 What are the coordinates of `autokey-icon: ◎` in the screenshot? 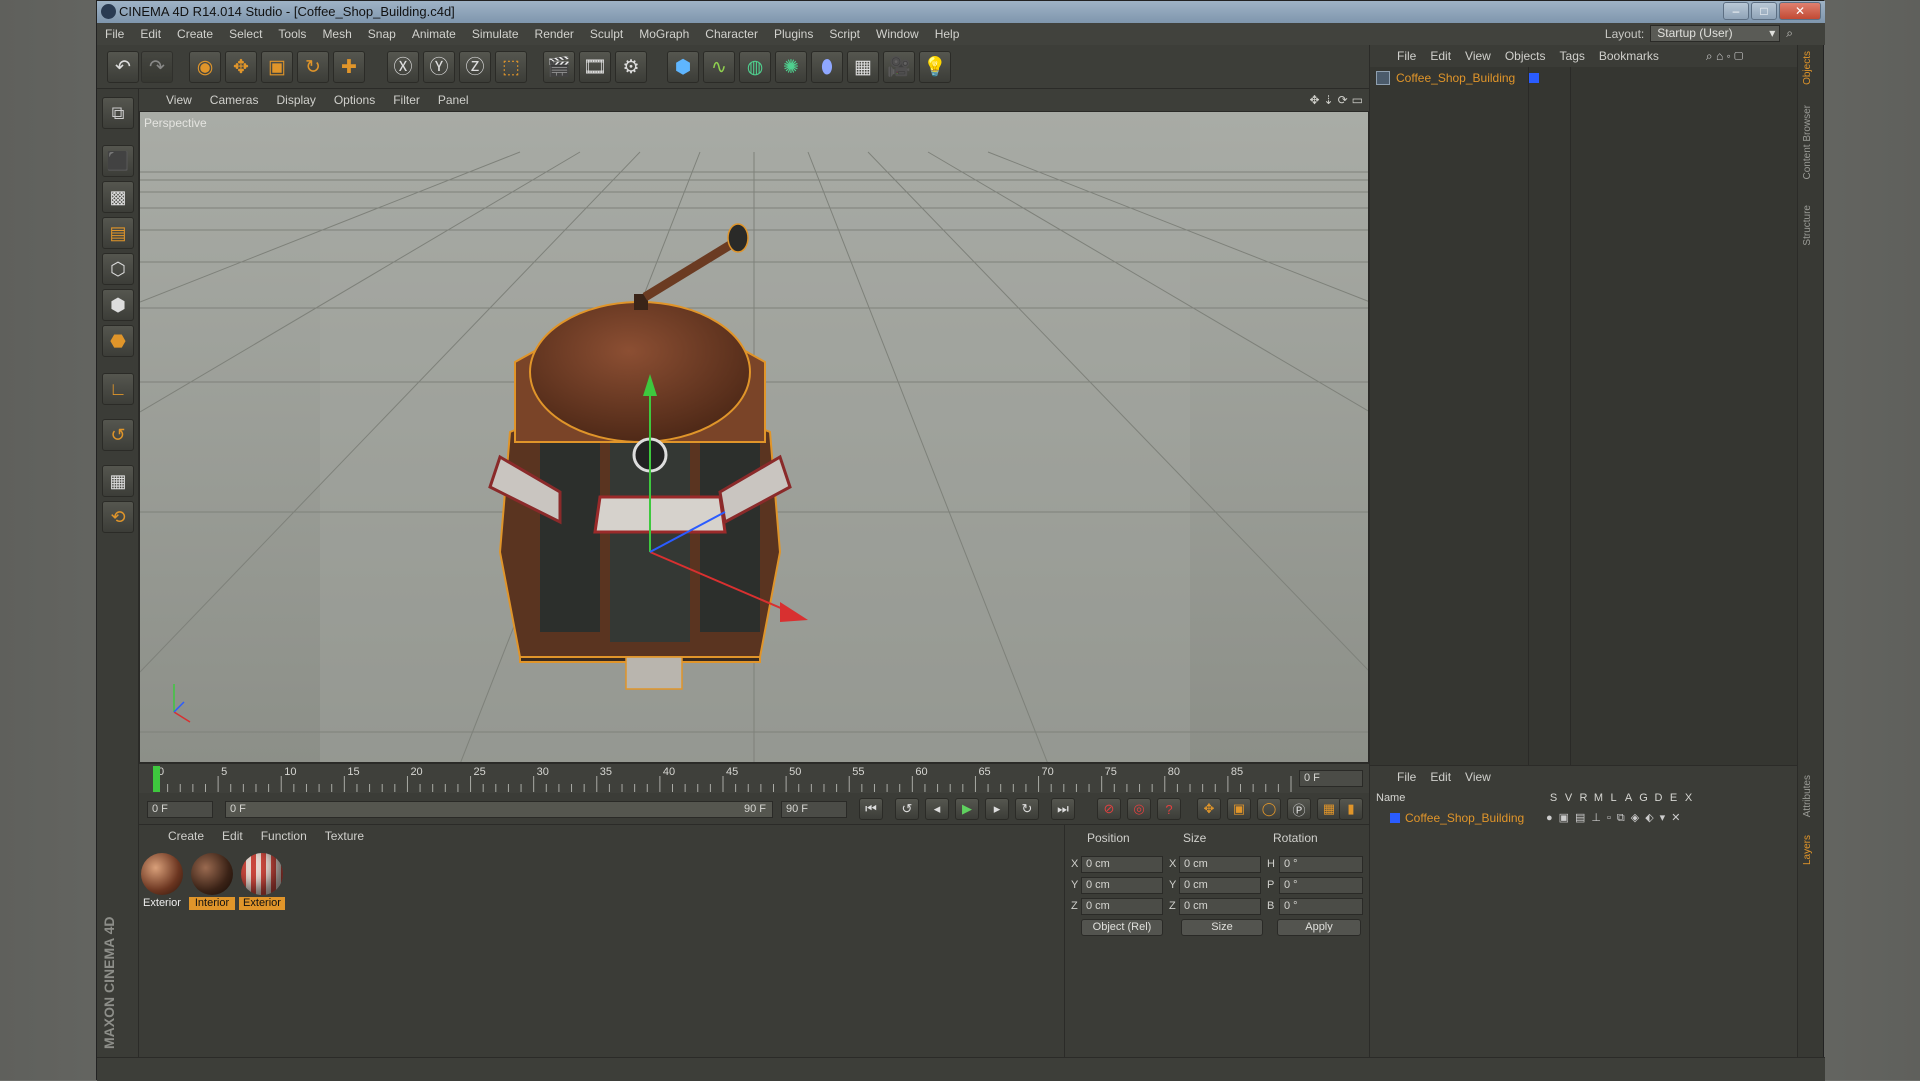 It's located at (1139, 809).